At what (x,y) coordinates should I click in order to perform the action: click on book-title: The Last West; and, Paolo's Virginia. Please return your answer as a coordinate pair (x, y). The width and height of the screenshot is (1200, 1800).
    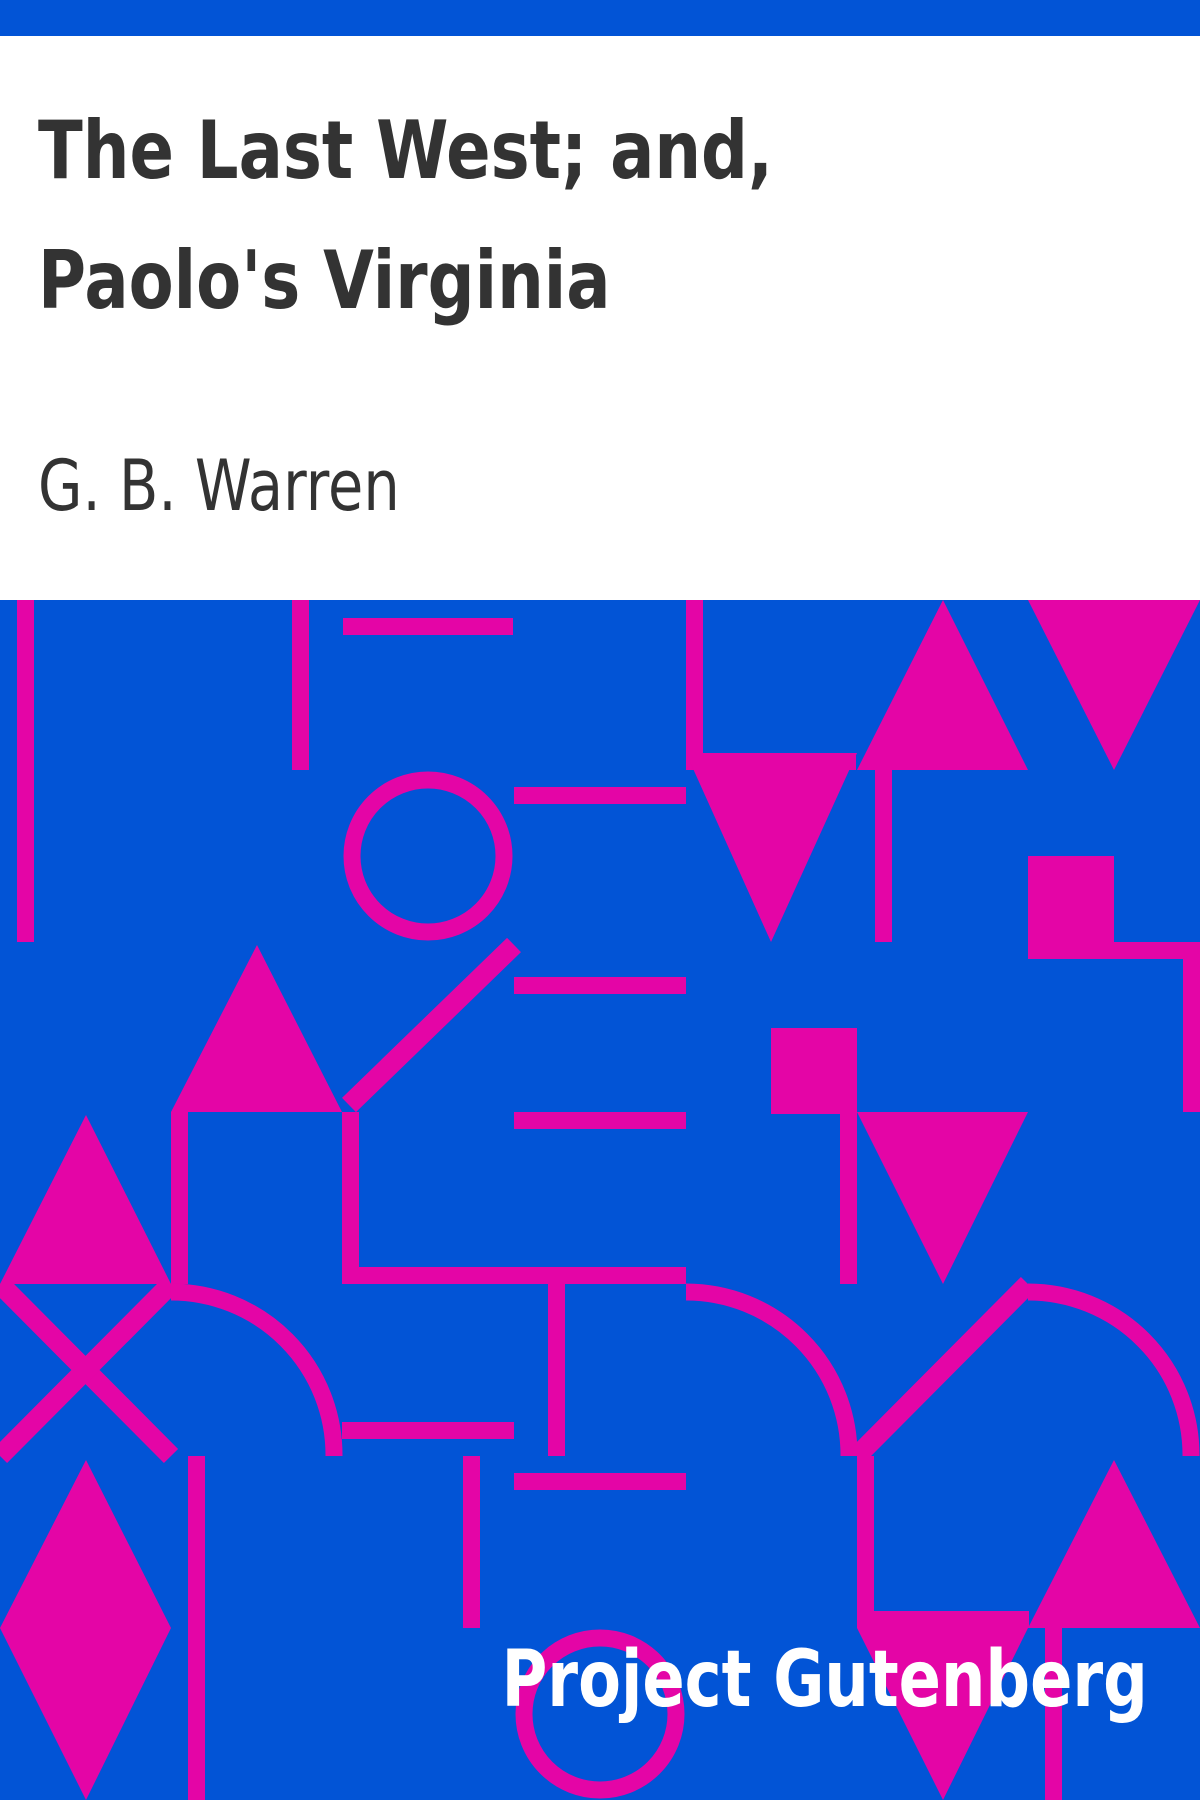
    Looking at the image, I should click on (405, 215).